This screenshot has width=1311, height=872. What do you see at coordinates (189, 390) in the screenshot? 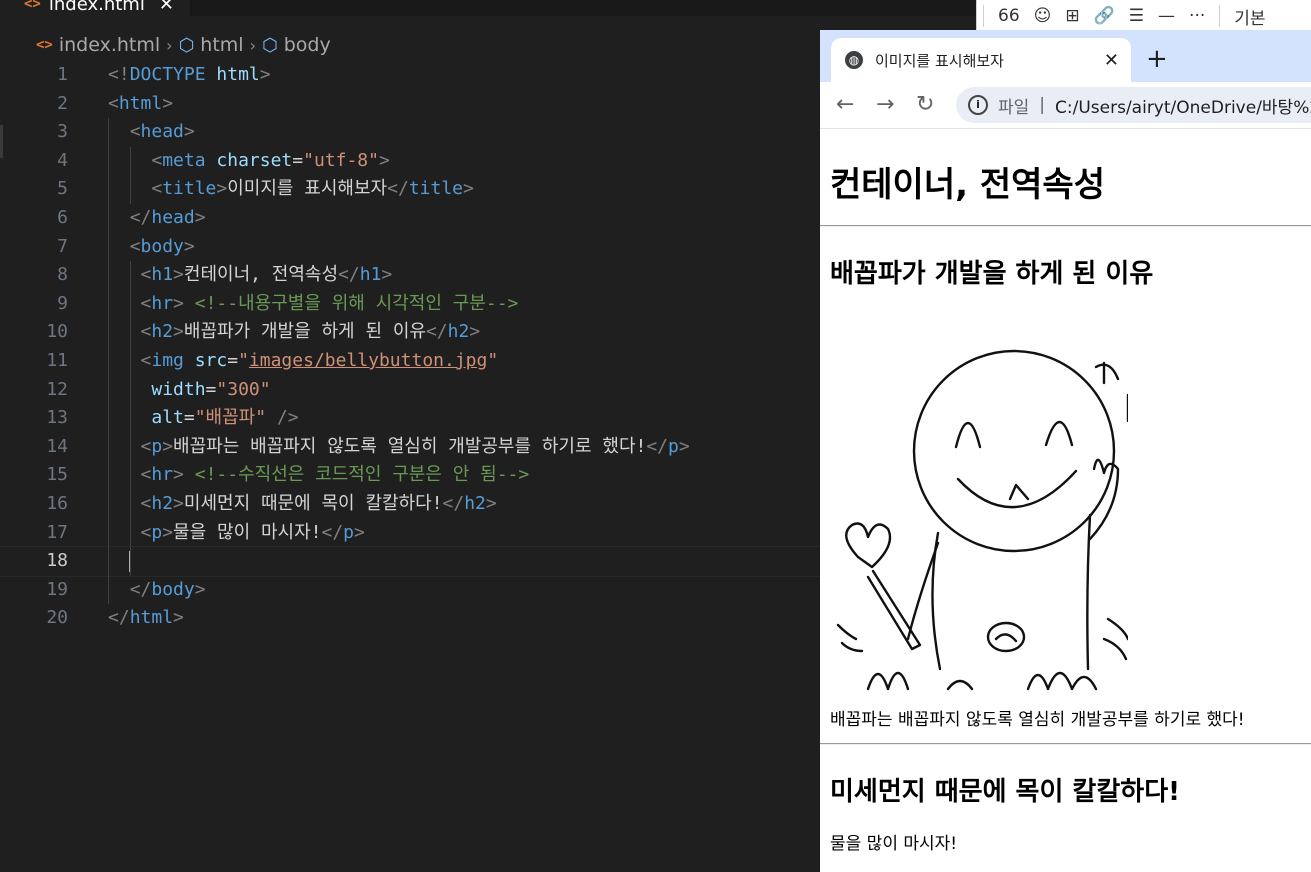
I see `code-text: width="300"` at bounding box center [189, 390].